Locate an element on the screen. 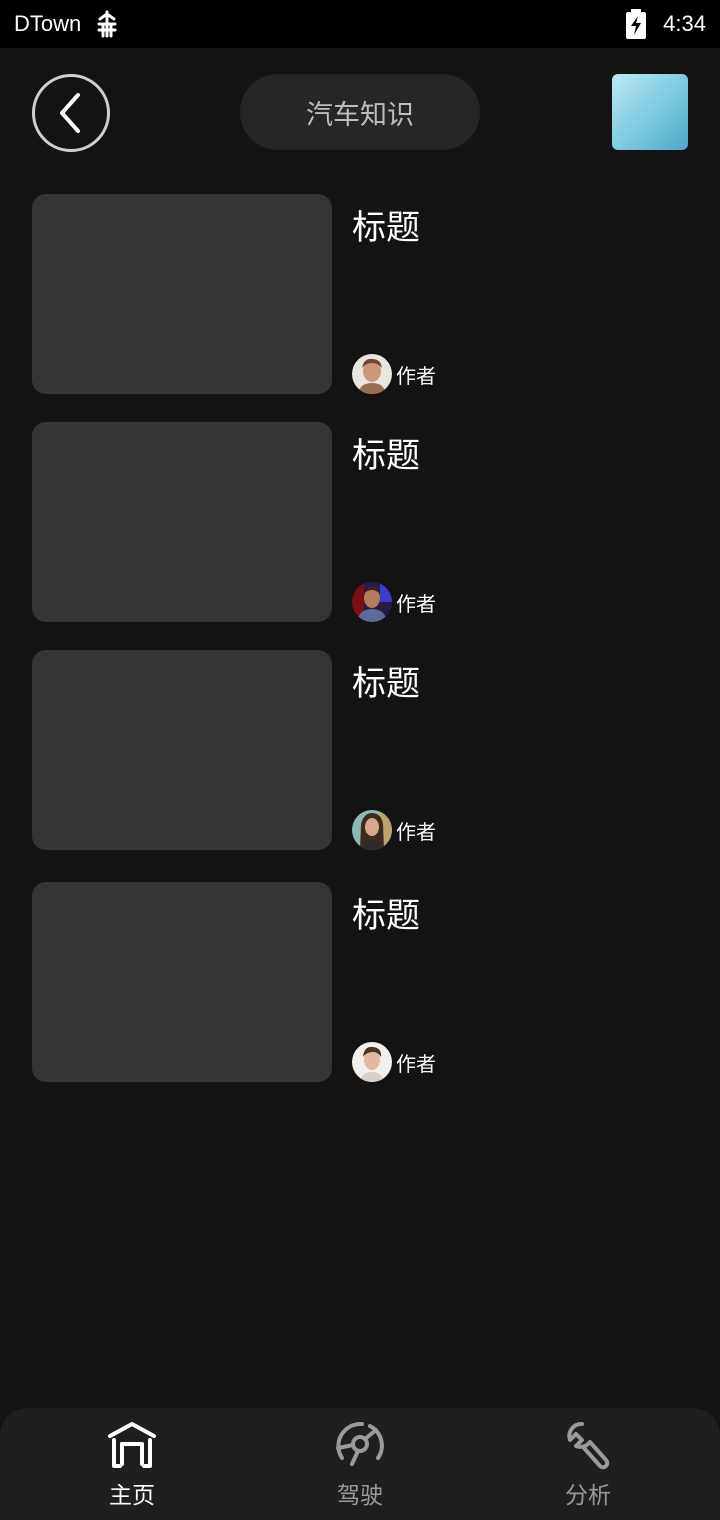  nav-label-drive: 驾驶 is located at coordinates (360, 1496).